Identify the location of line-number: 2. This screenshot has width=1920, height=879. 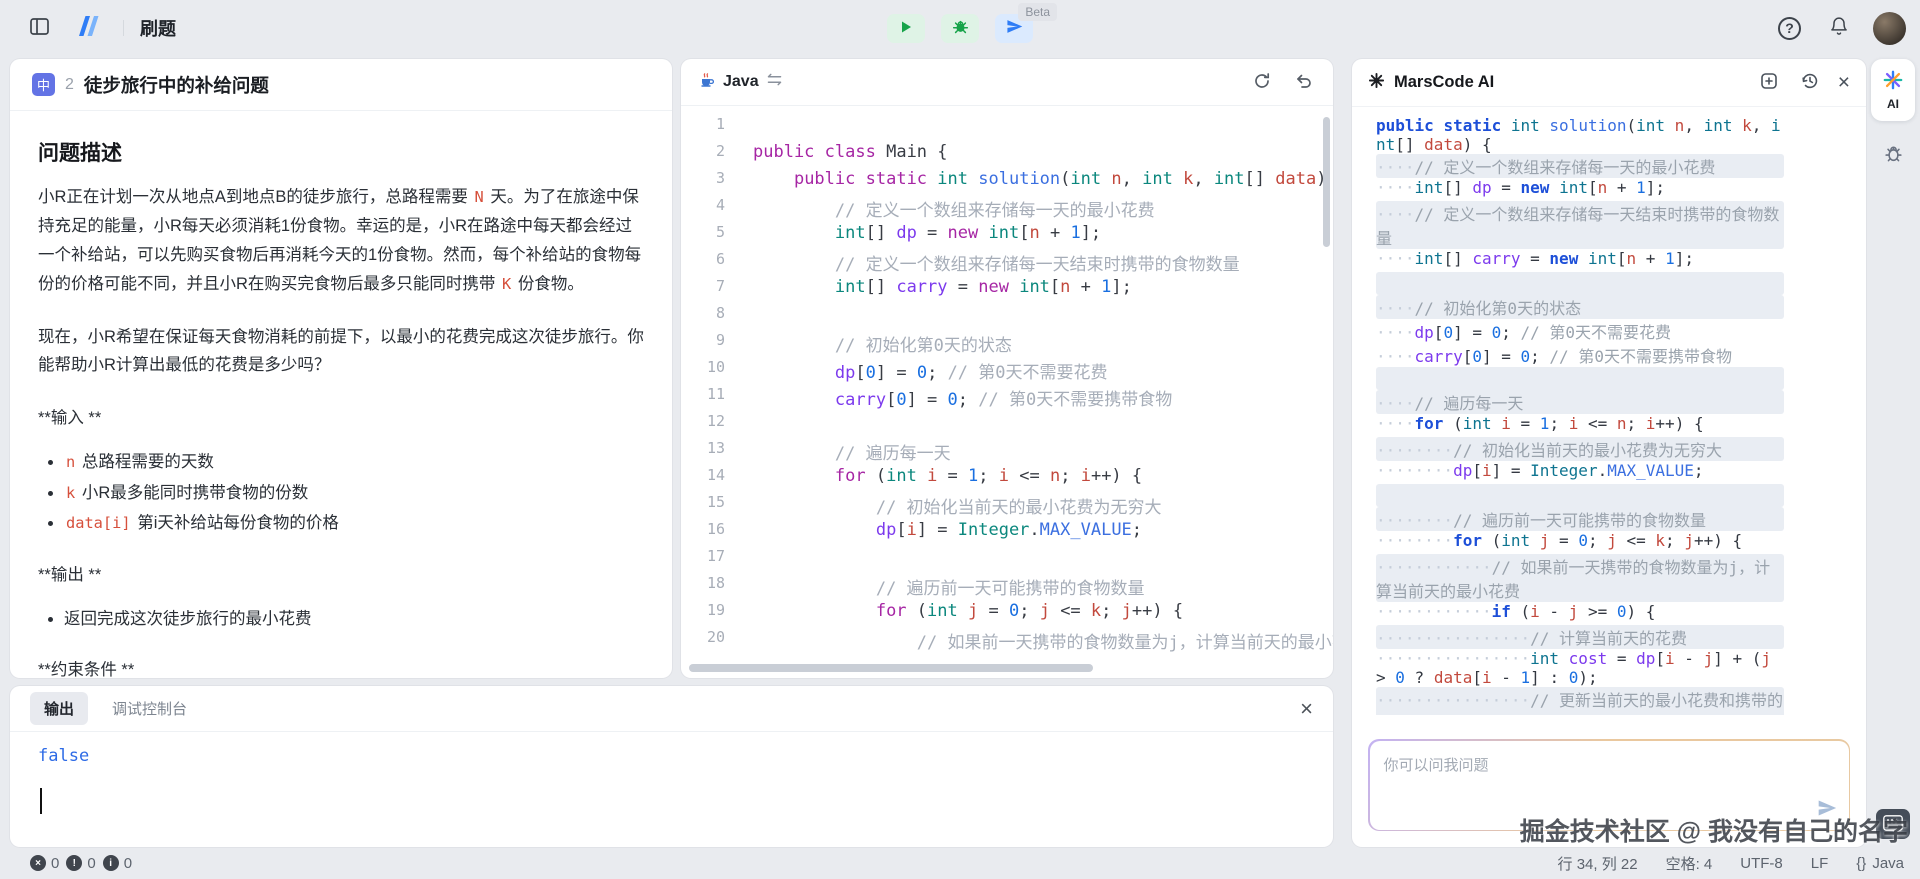
(703, 155).